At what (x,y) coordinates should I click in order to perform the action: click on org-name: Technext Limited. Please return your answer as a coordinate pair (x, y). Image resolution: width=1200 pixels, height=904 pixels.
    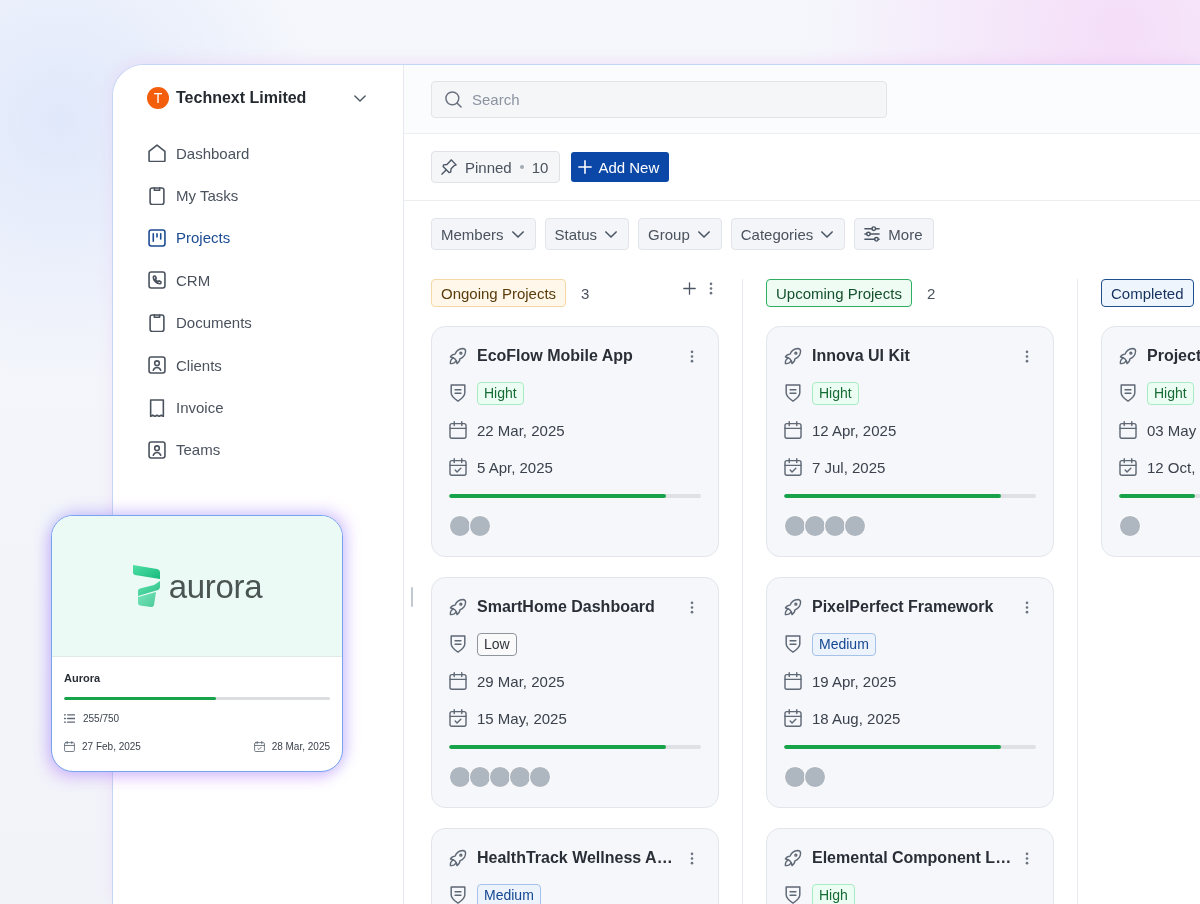
    Looking at the image, I should click on (241, 98).